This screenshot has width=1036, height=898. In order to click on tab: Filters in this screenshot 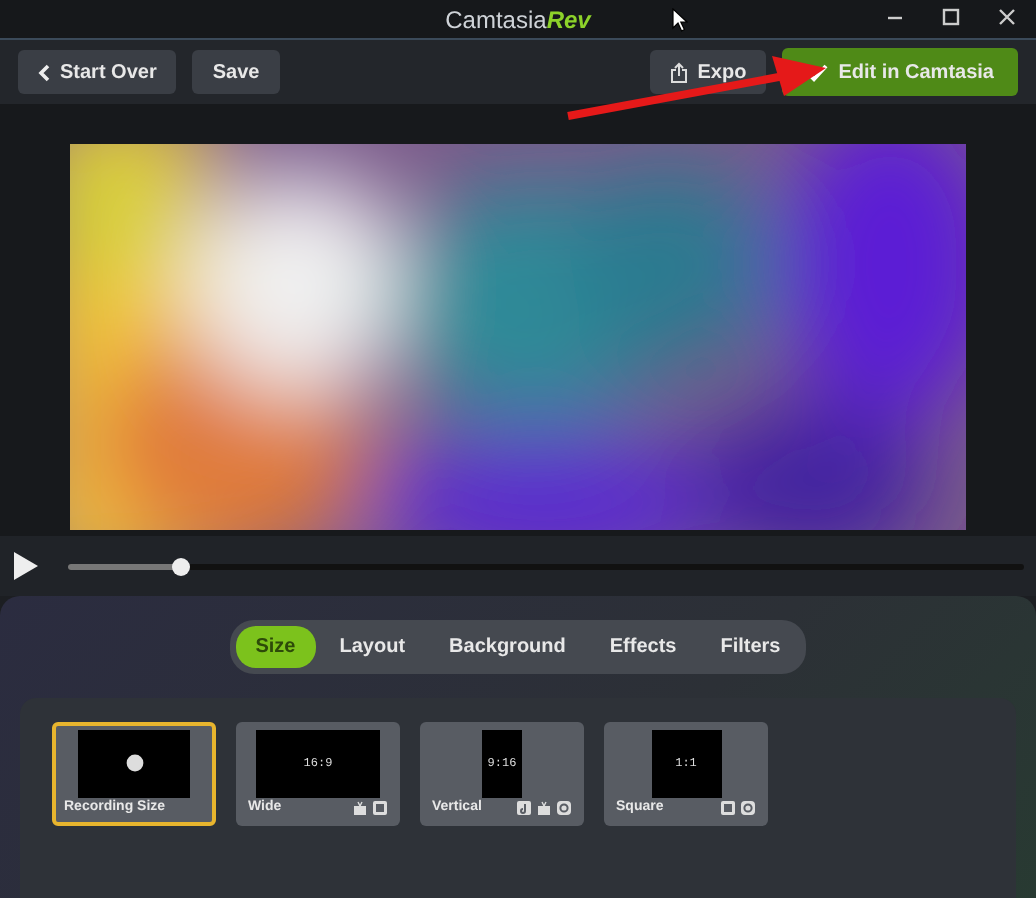, I will do `click(750, 647)`.